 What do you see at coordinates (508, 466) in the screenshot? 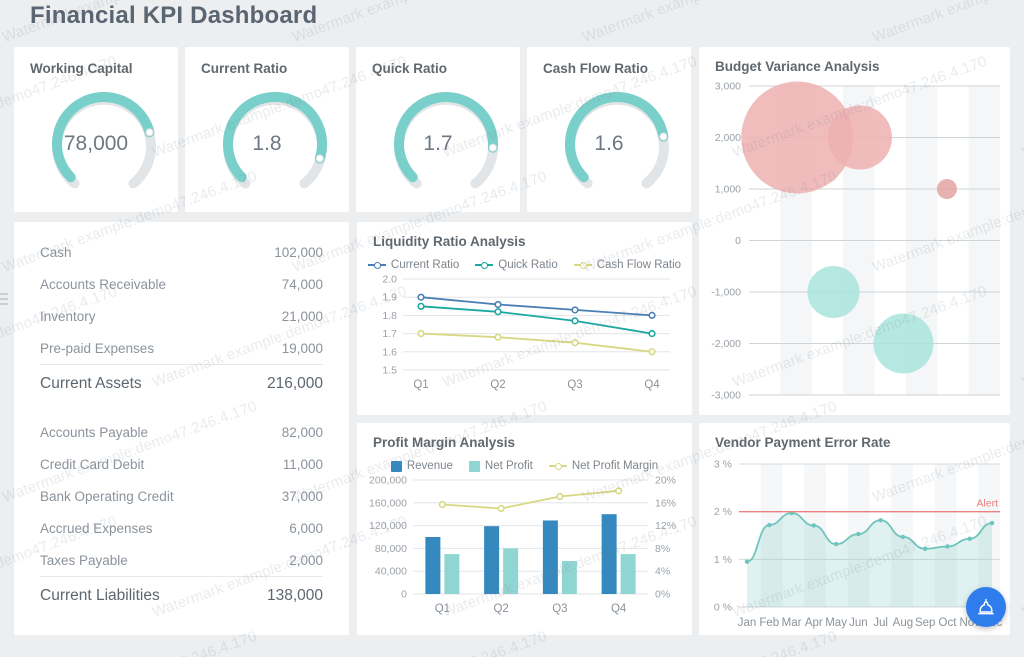
I see `legend-label: Net Profit` at bounding box center [508, 466].